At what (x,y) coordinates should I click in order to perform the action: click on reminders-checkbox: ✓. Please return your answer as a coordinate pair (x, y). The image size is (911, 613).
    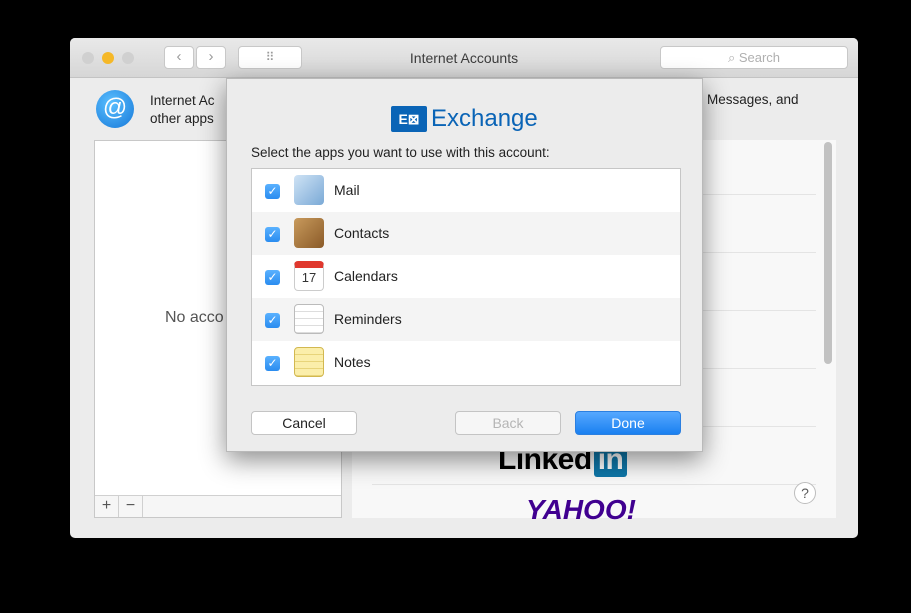
    Looking at the image, I should click on (272, 320).